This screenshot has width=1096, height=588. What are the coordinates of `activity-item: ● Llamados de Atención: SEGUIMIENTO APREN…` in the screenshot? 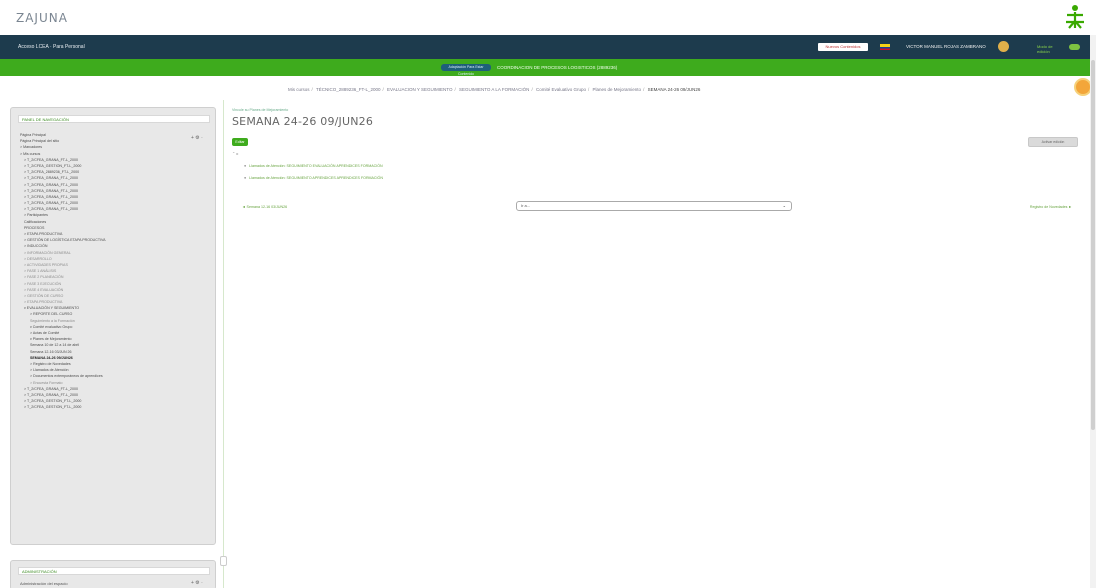 It's located at (313, 178).